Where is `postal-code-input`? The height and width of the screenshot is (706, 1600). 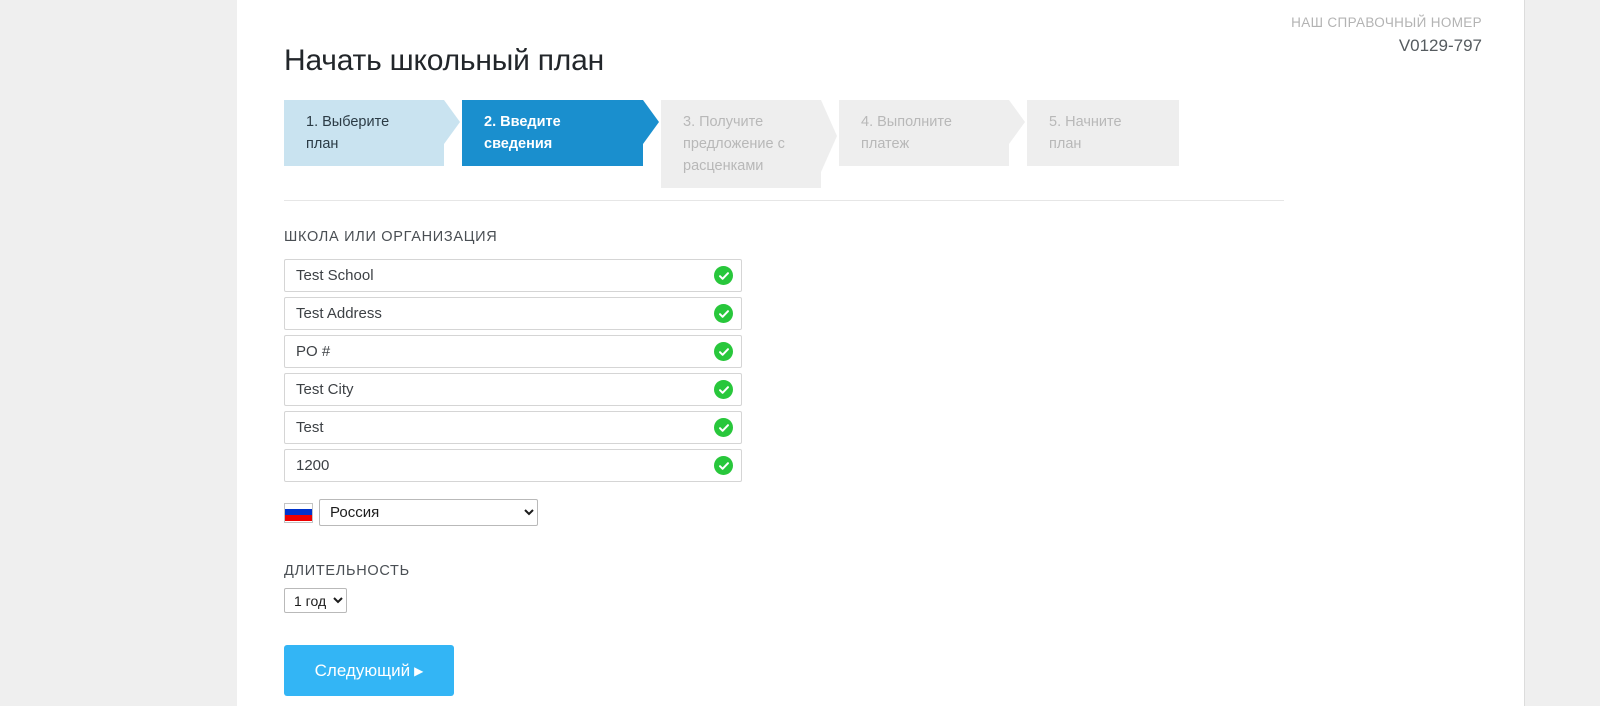
postal-code-input is located at coordinates (513, 465).